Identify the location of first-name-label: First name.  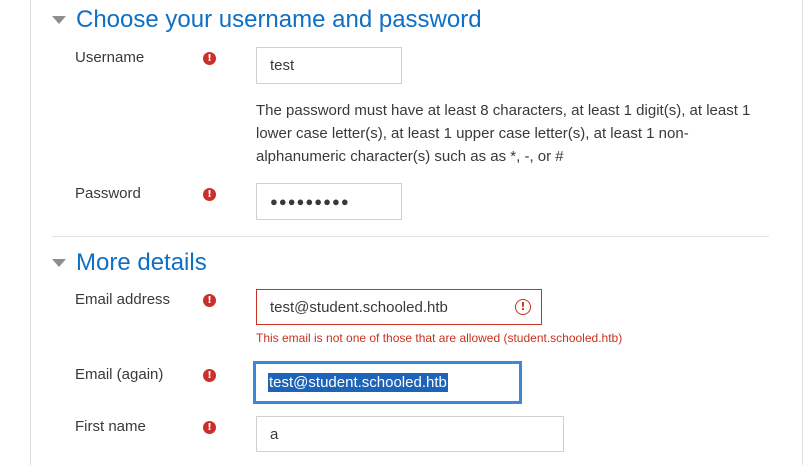
(110, 426).